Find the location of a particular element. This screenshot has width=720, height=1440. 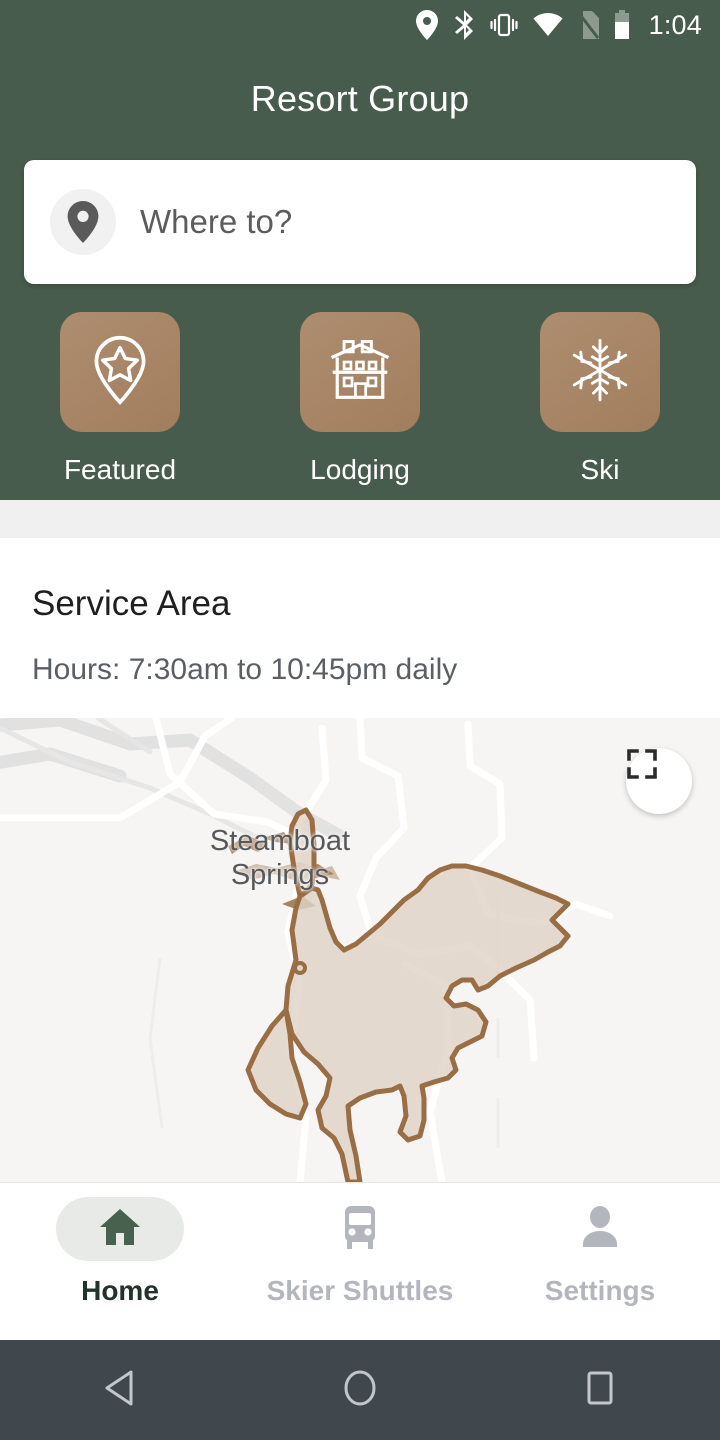

bluetooth-icon is located at coordinates (464, 25).